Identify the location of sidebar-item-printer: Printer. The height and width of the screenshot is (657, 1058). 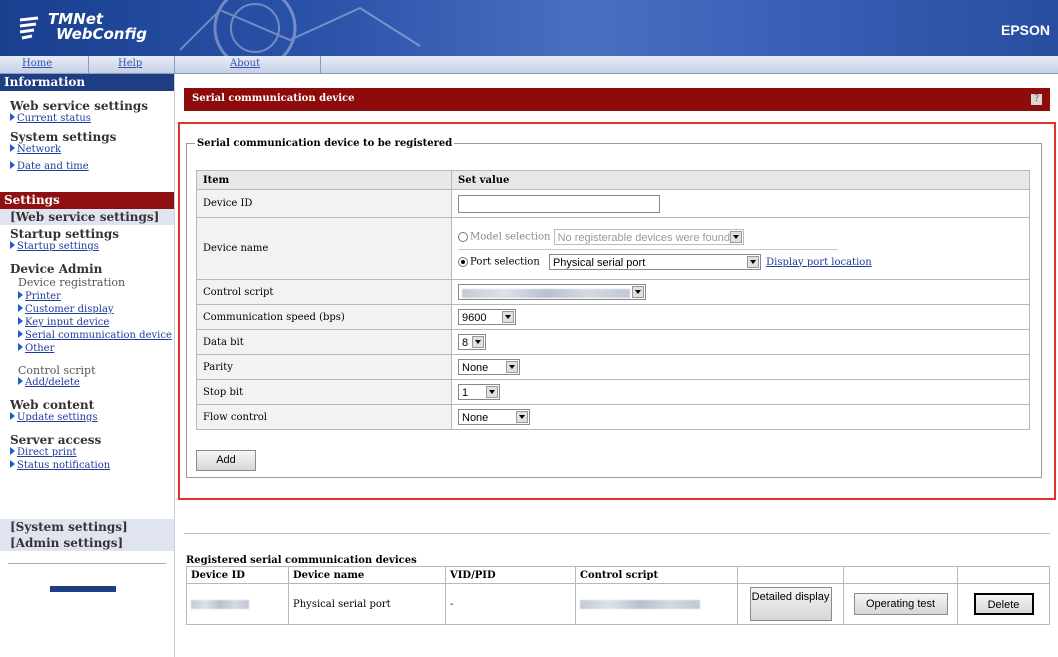
(87, 296).